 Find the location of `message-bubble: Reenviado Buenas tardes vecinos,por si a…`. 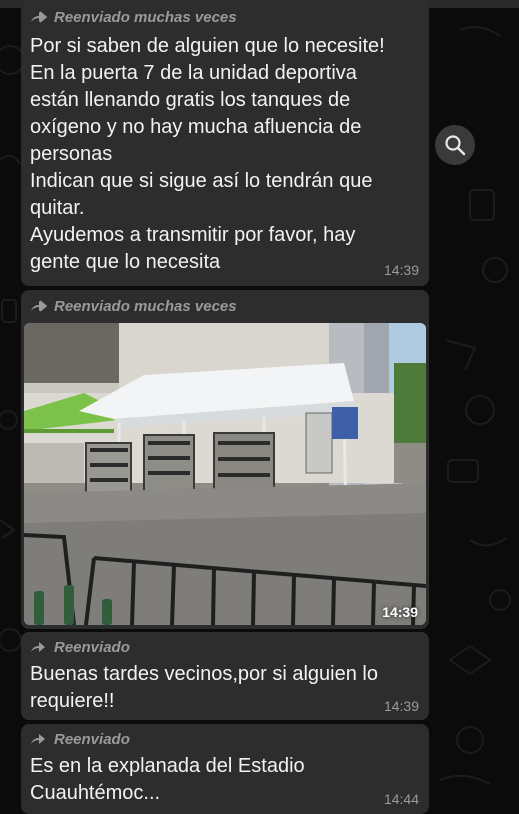

message-bubble: Reenviado Buenas tardes vecinos,por si a… is located at coordinates (225, 676).